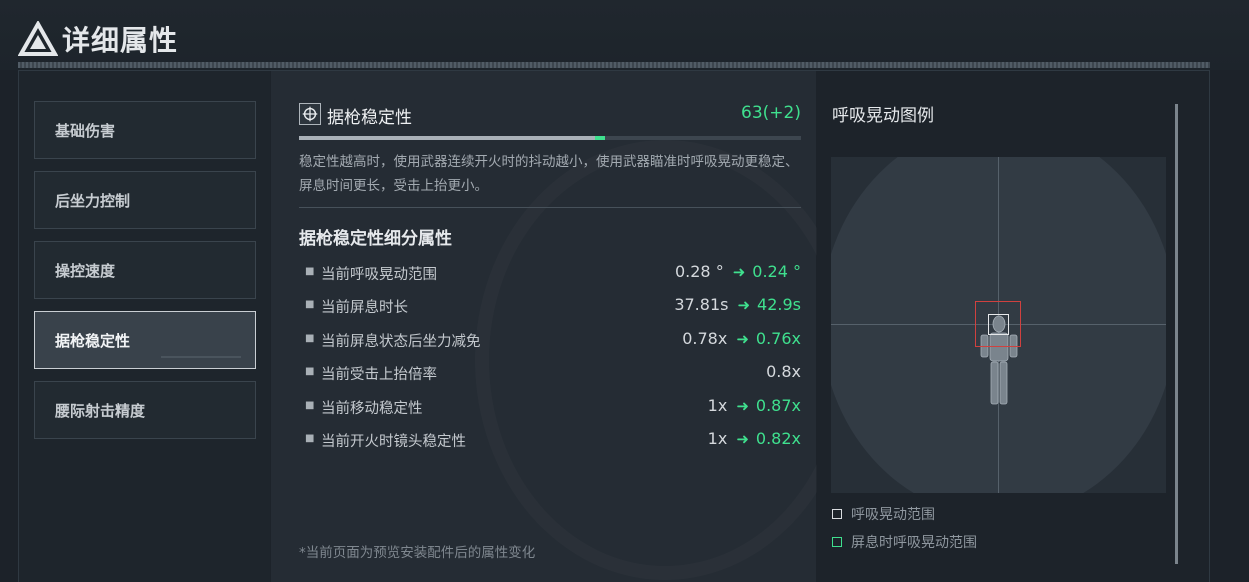 The height and width of the screenshot is (582, 1249). I want to click on sub-section-title: 据枪稳定性细分属性, so click(375, 239).